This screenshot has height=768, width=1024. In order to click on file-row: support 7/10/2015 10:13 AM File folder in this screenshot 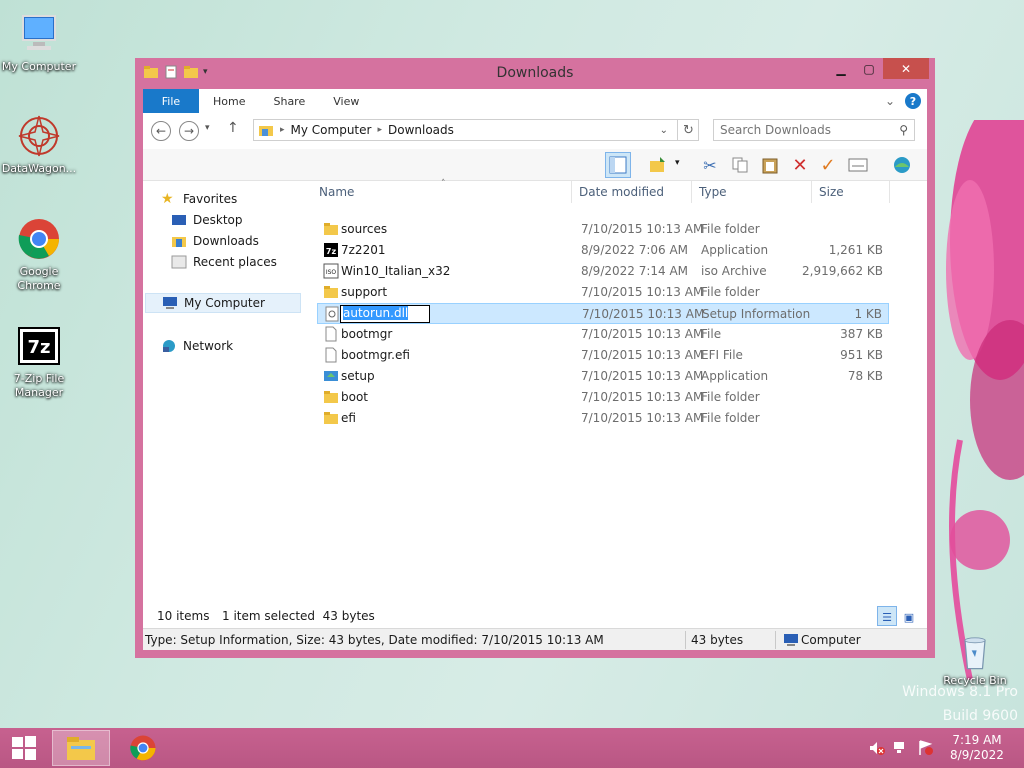, I will do `click(603, 292)`.